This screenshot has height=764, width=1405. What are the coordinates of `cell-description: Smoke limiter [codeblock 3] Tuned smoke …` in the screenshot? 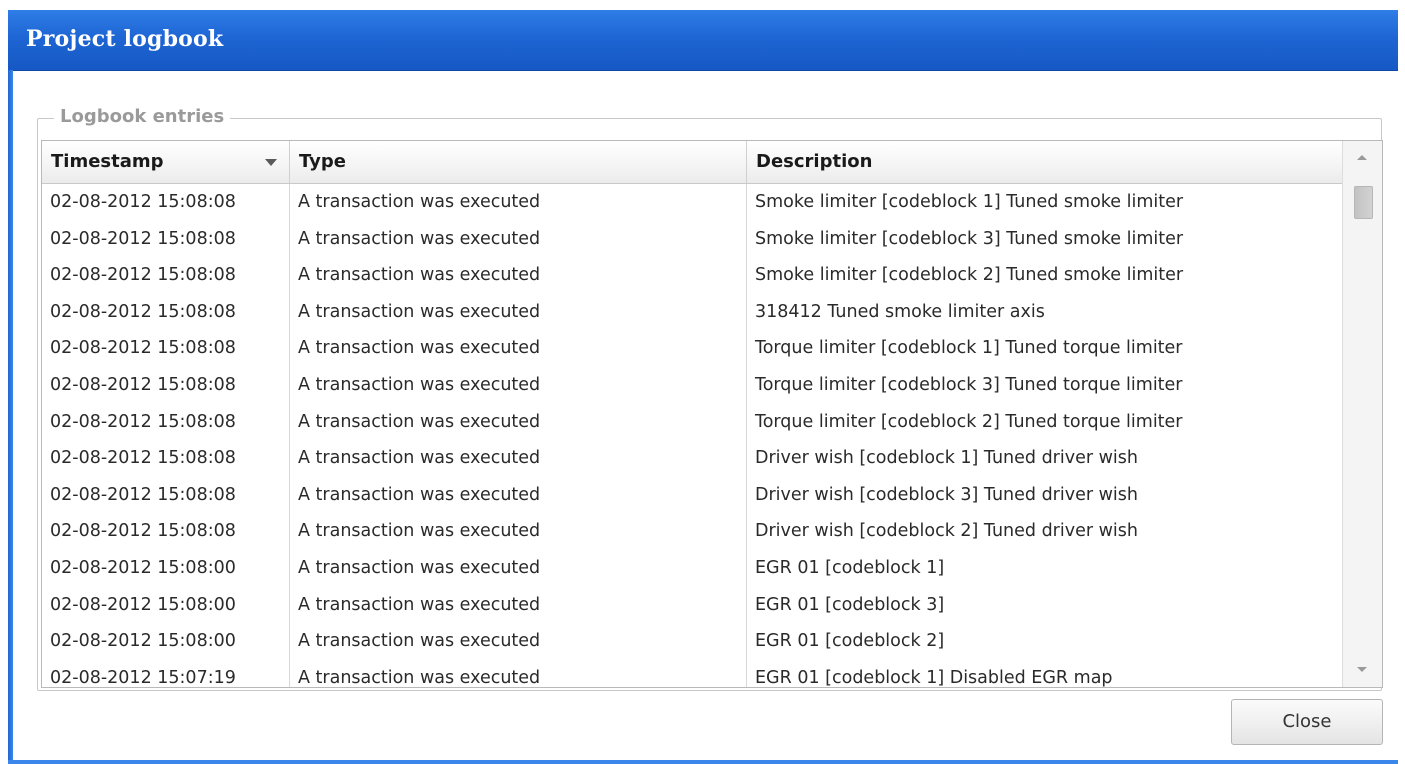 It's located at (969, 238).